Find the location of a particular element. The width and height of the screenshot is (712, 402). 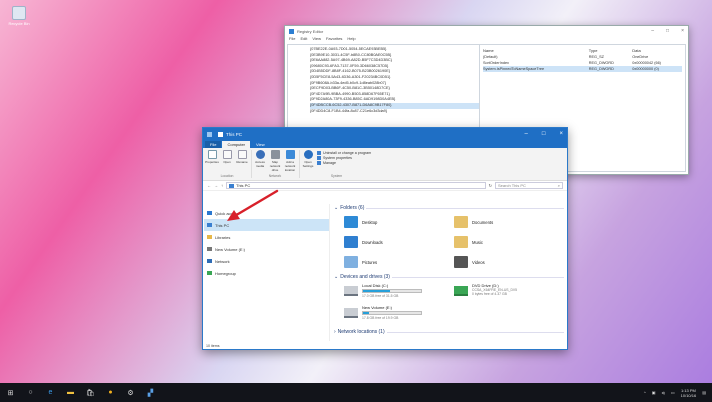

network-locations-header: › Network locations (1) is located at coordinates (449, 332).